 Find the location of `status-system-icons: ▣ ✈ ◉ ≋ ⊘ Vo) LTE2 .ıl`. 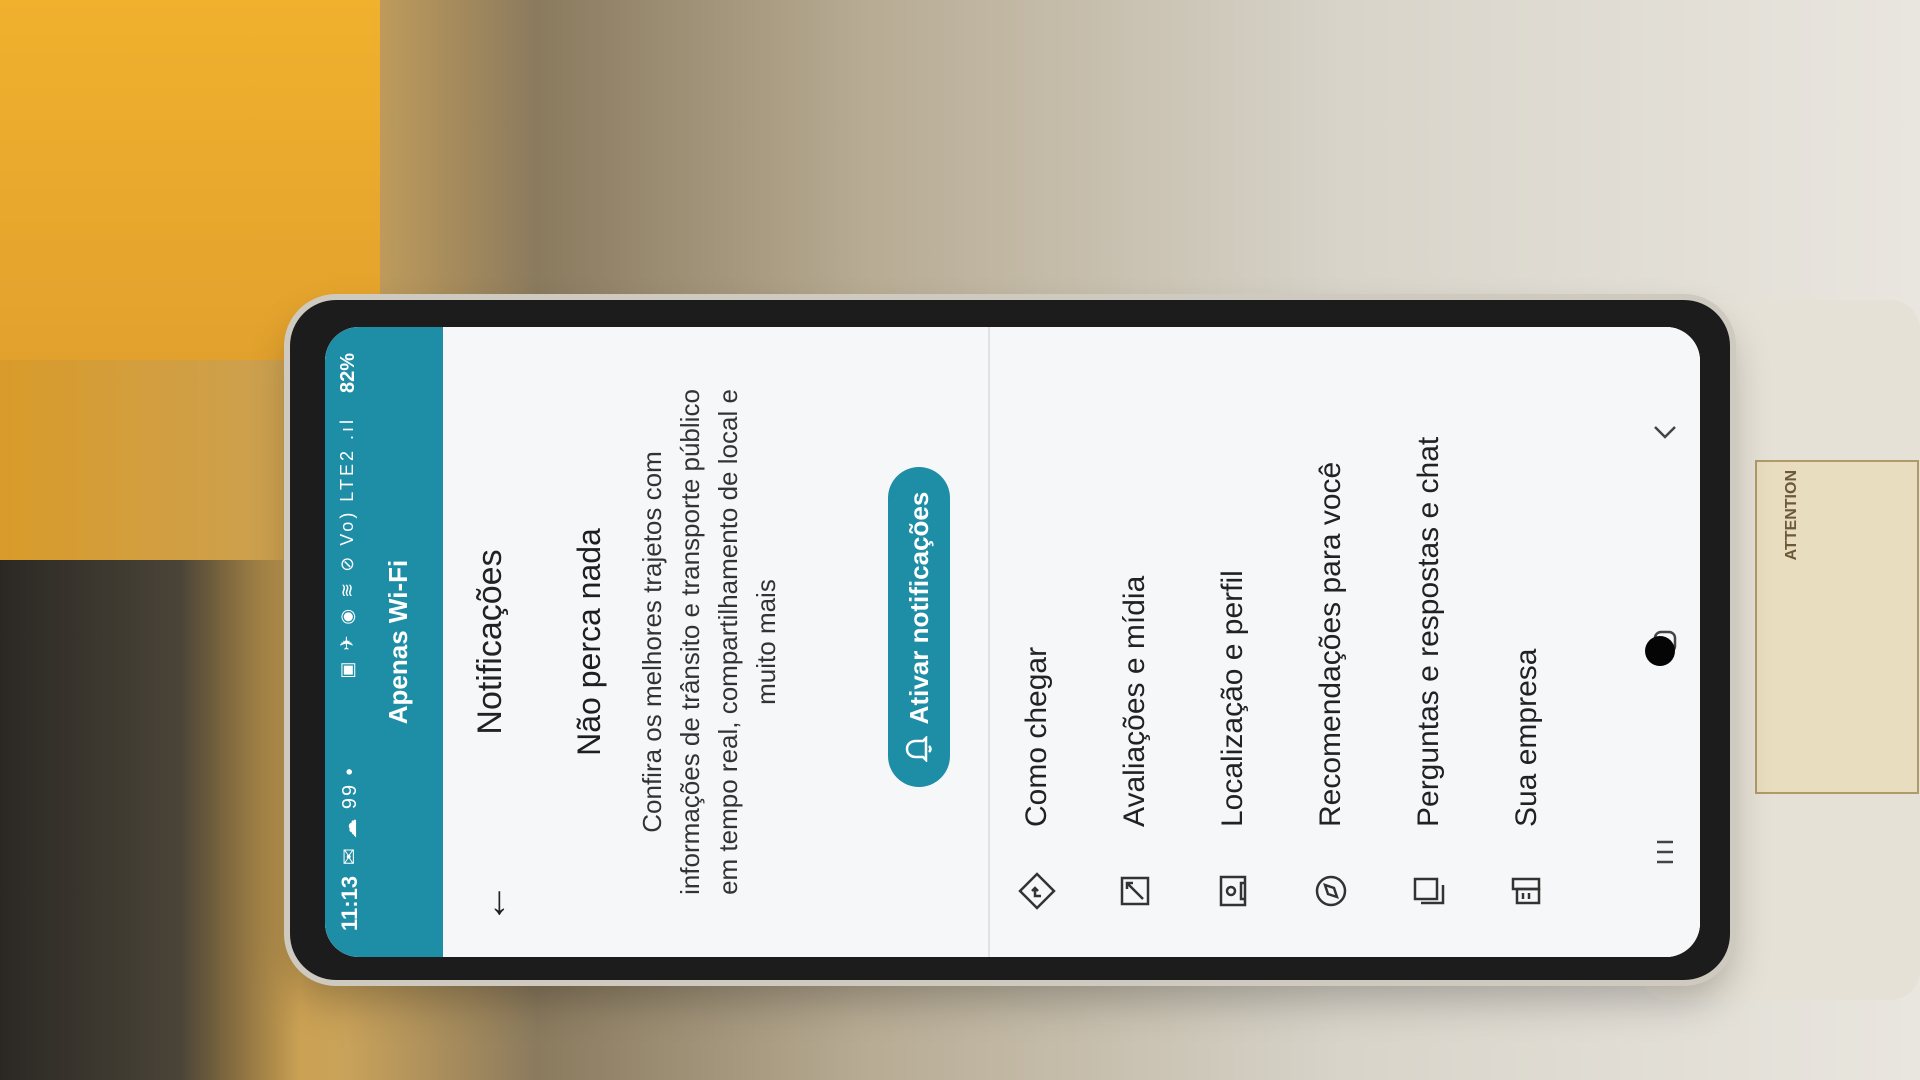

status-system-icons: ▣ ✈ ◉ ≋ ⊘ Vo) LTE2 .ıl is located at coordinates (347, 548).